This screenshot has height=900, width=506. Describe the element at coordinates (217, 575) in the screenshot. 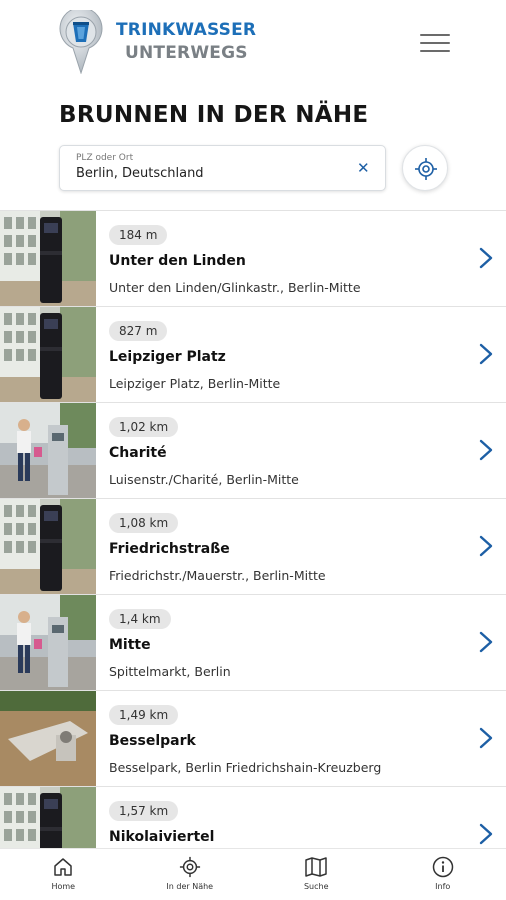

I see `fountain-address: Friedrichstr./Mauerstr., Berlin-Mitte` at that location.